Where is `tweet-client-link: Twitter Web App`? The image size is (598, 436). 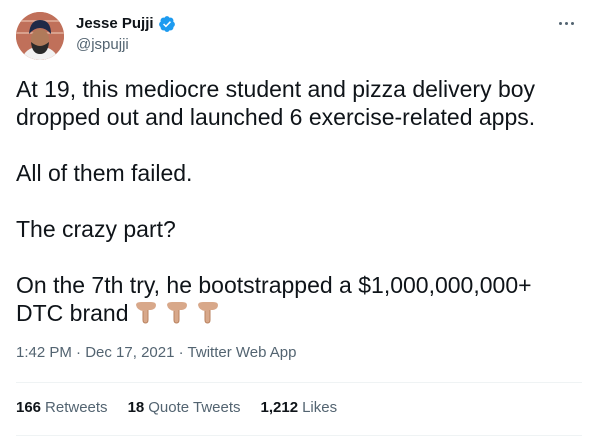 tweet-client-link: Twitter Web App is located at coordinates (242, 352).